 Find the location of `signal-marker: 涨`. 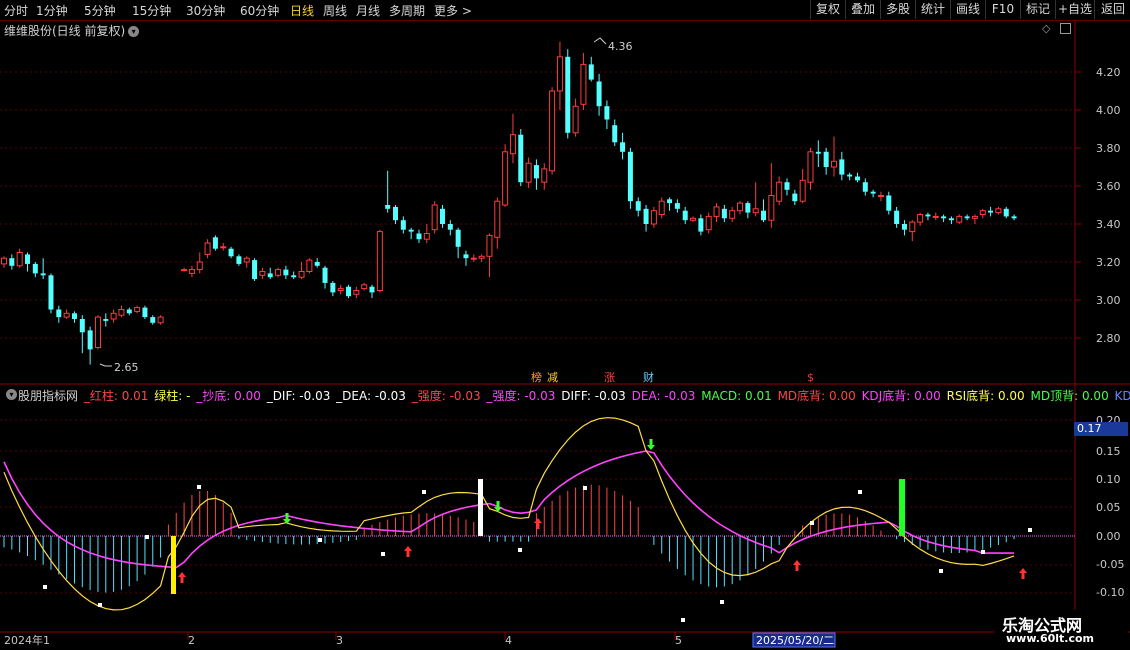

signal-marker: 涨 is located at coordinates (609, 377).